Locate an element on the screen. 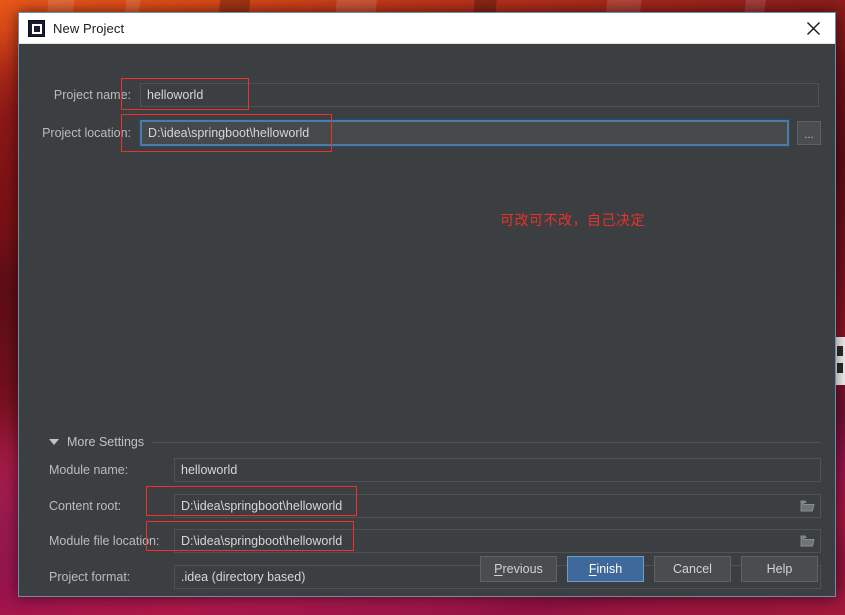  cancel-button: Cancel is located at coordinates (692, 569).